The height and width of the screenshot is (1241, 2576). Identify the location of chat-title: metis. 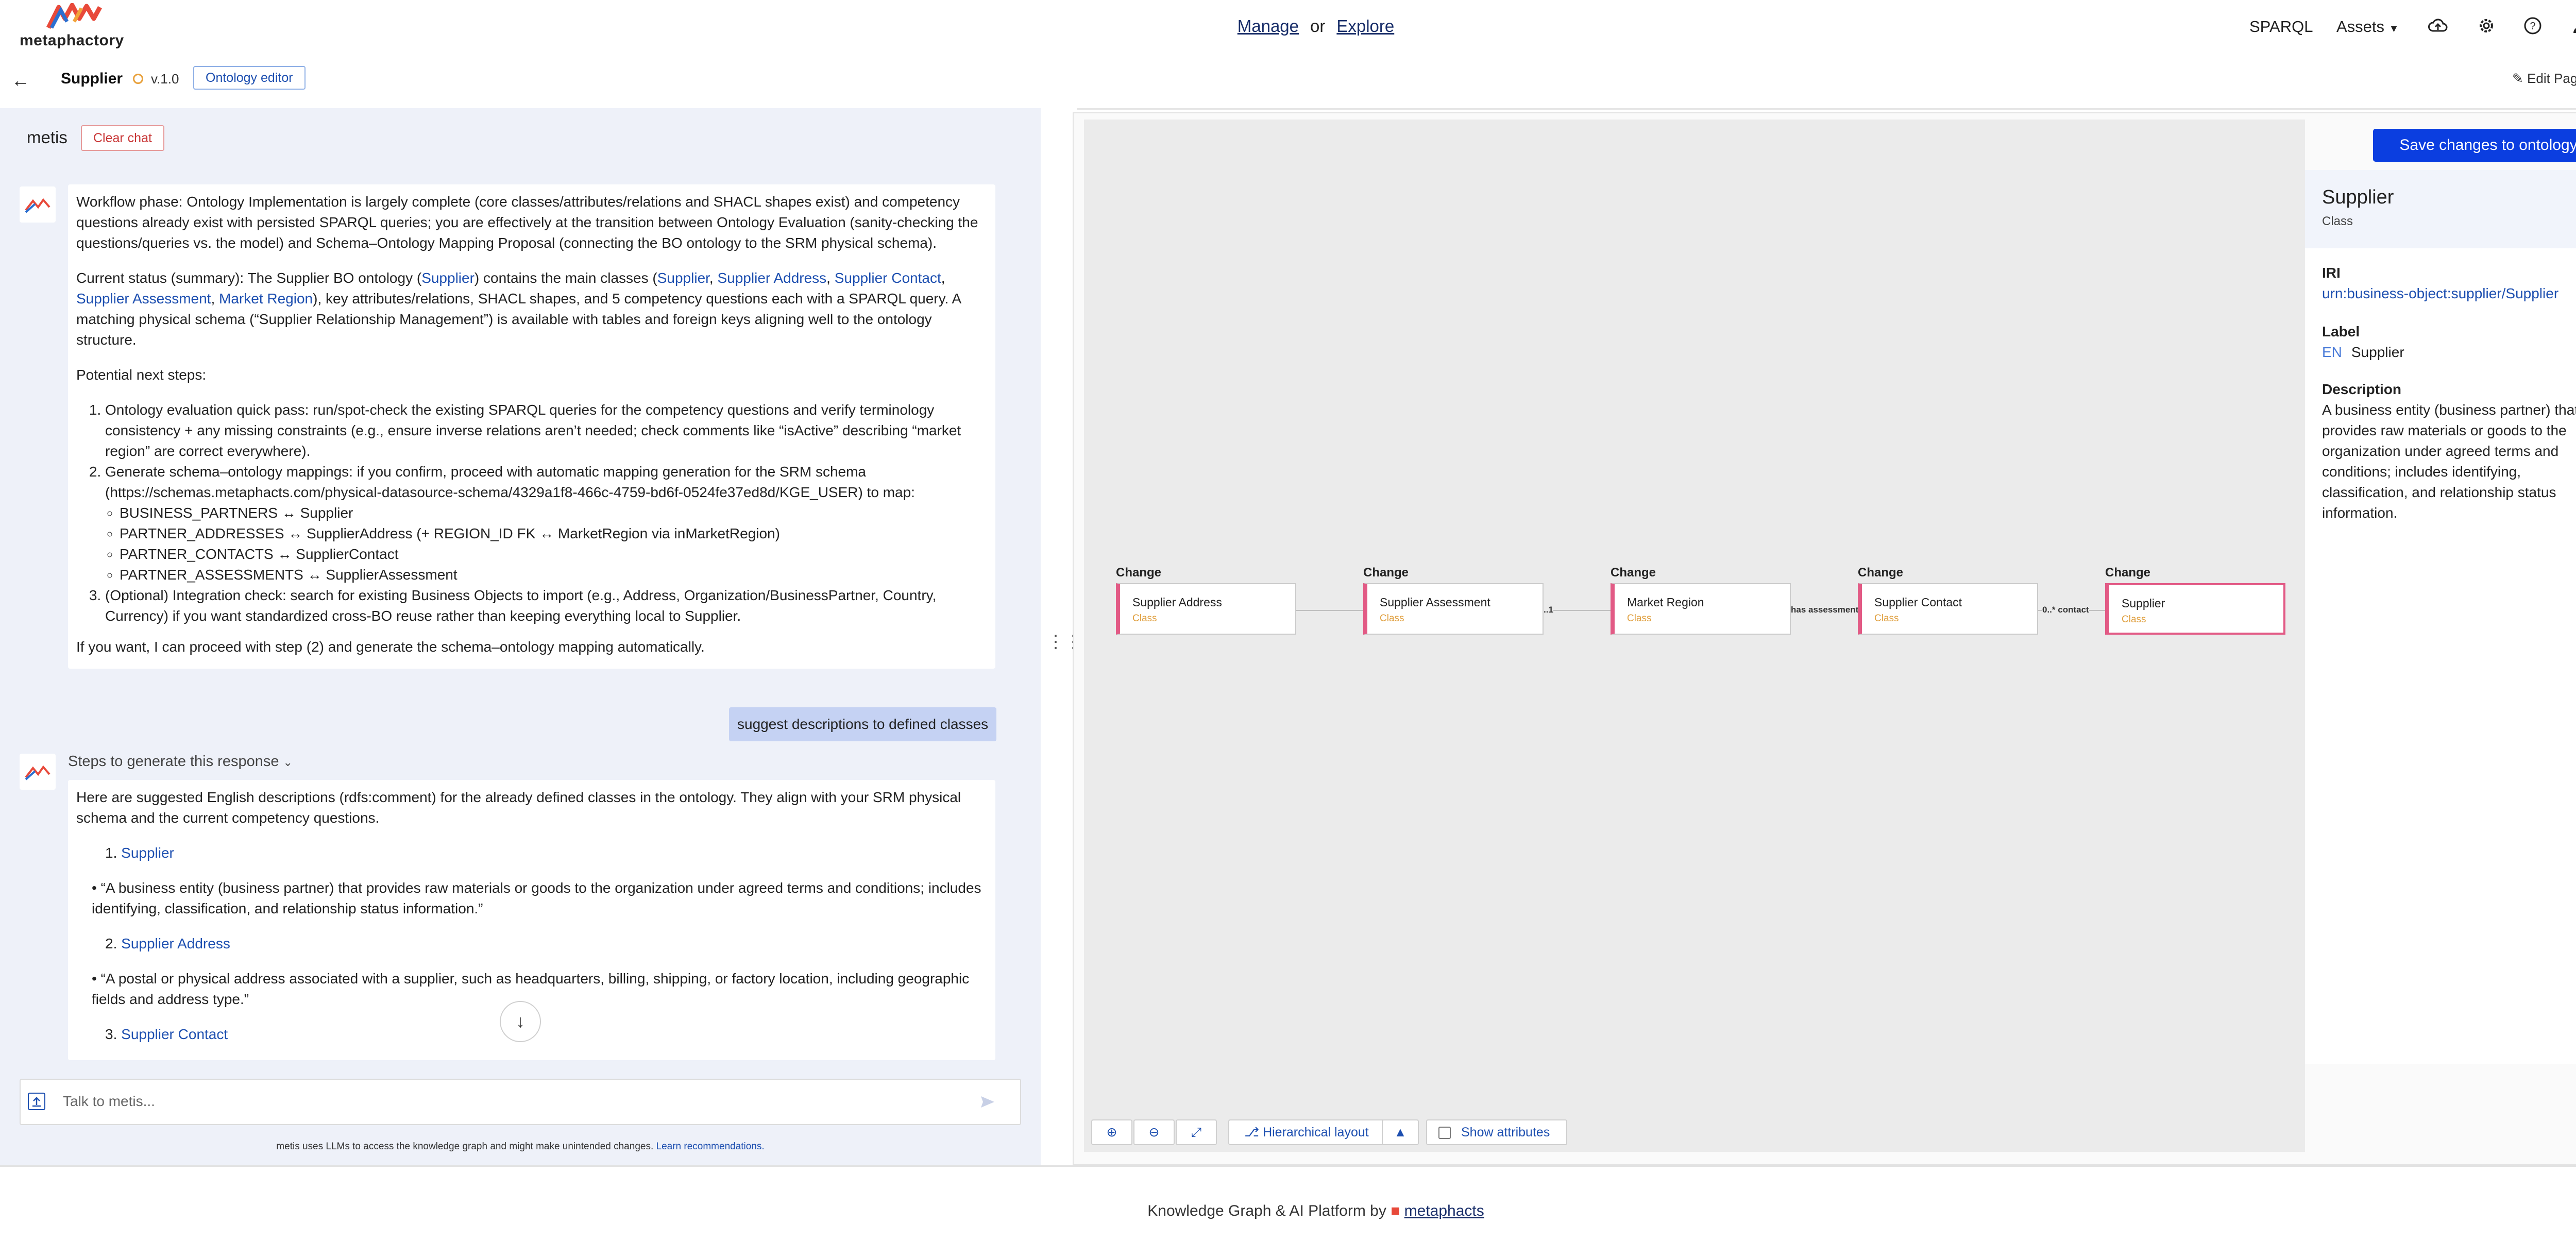
(47, 137).